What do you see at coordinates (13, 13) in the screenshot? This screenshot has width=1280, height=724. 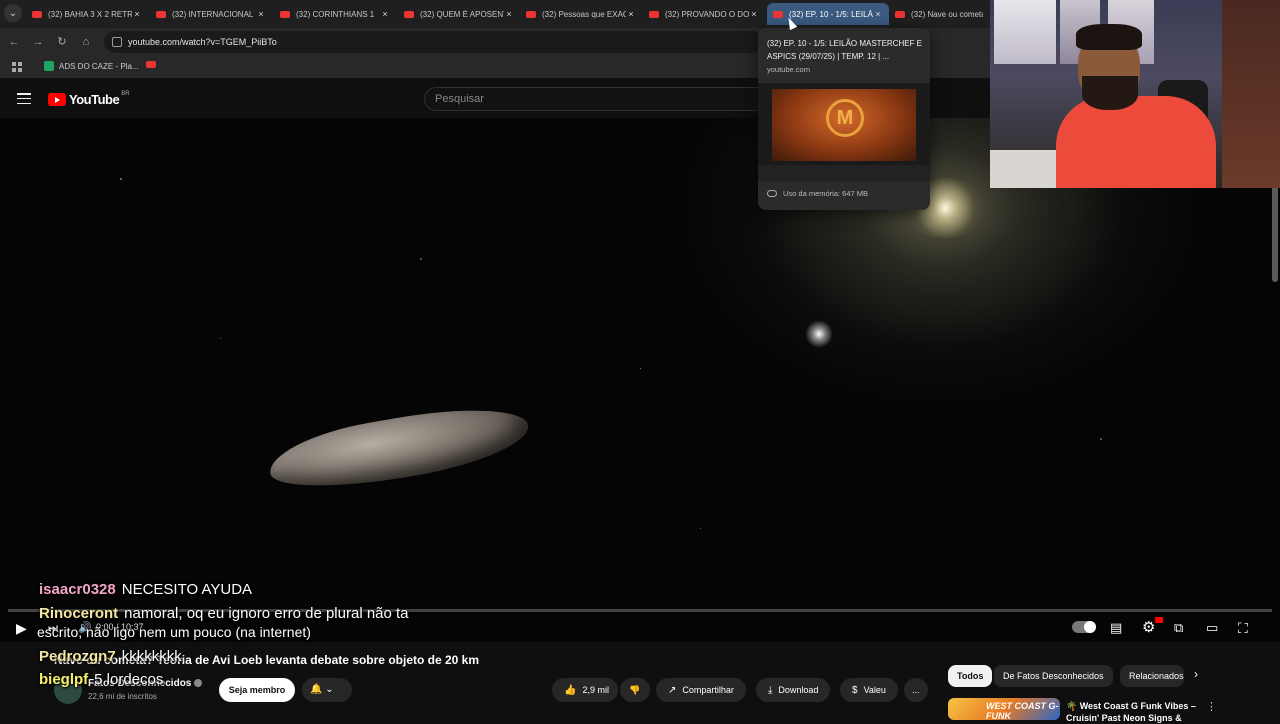 I see `tab-search-chevron-icon: ⌄` at bounding box center [13, 13].